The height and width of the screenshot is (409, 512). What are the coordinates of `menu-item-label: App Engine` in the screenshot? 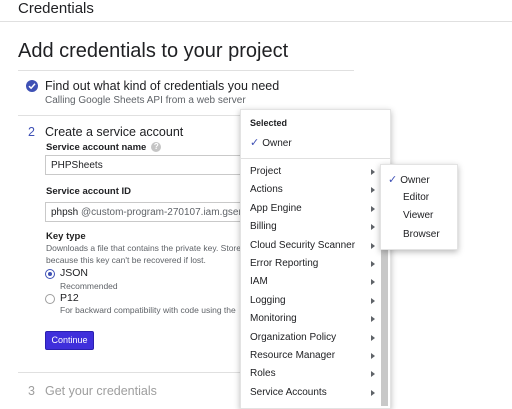 It's located at (276, 208).